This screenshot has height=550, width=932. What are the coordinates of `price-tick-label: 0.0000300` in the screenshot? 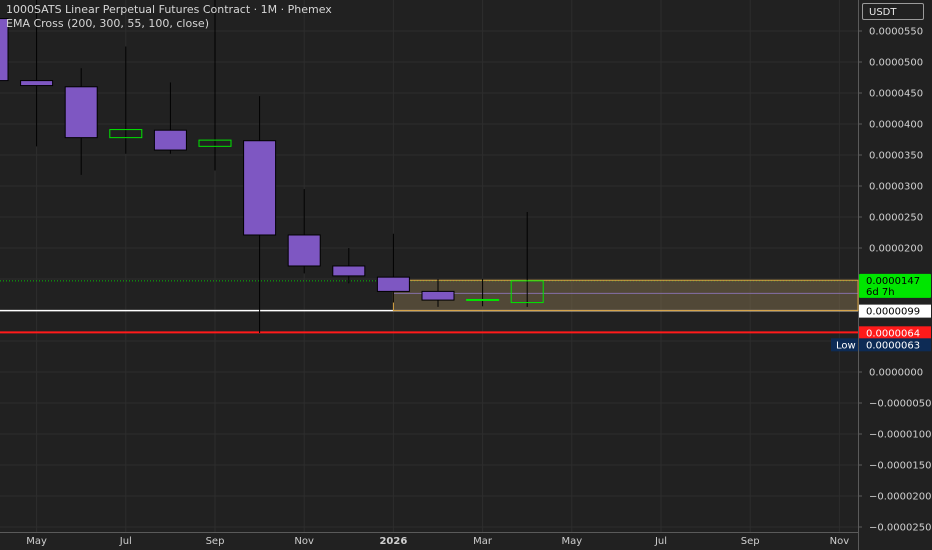 It's located at (896, 187).